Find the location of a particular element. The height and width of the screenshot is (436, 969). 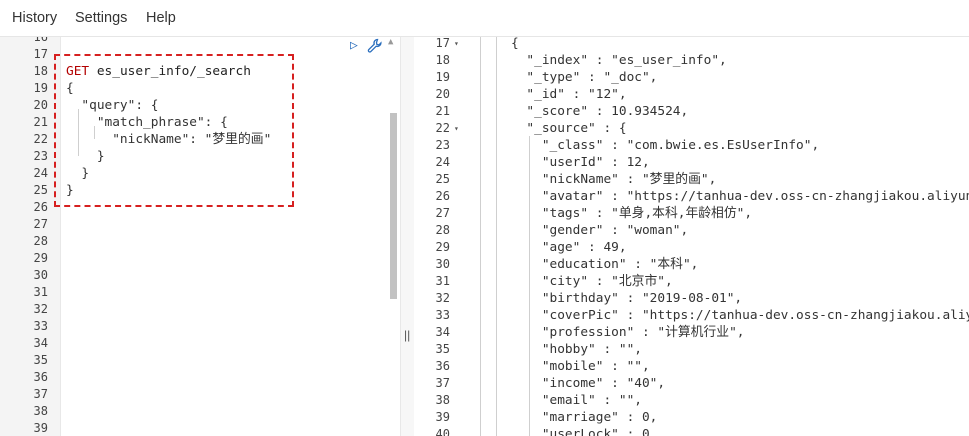

response-line: "city" : "北京市", is located at coordinates (592, 281).